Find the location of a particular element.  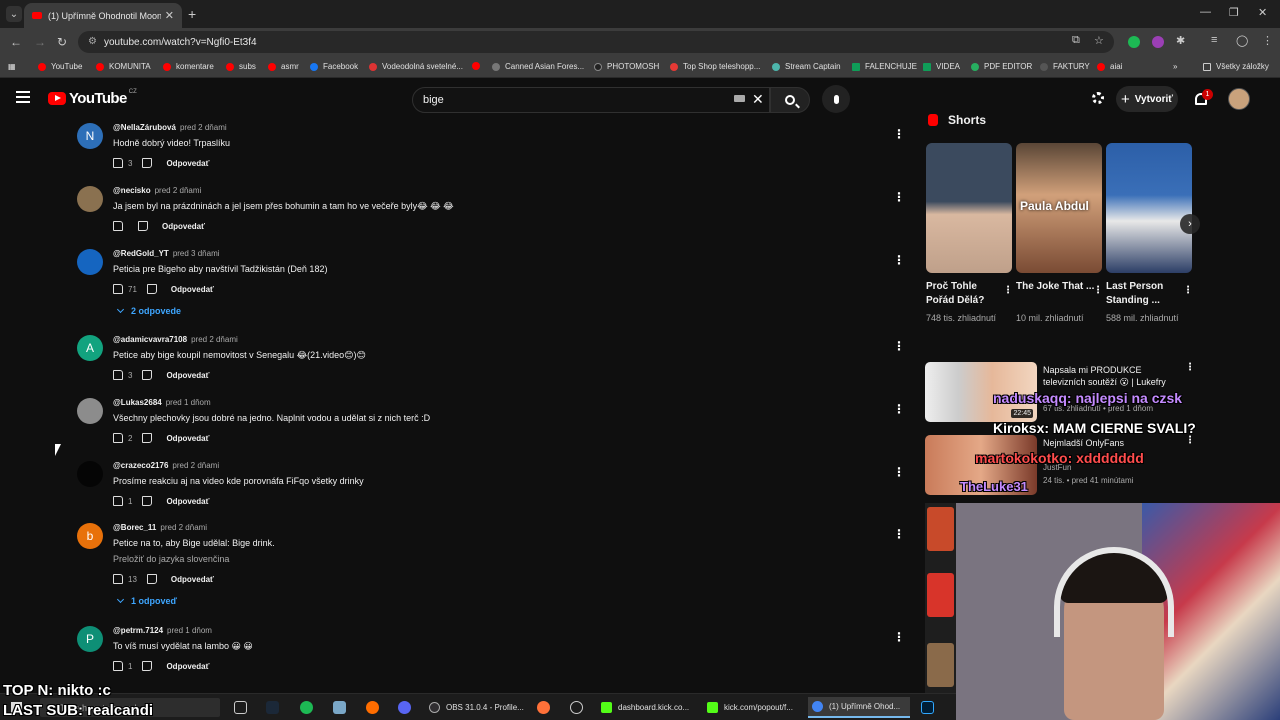

comment-author: @Lukas2684 is located at coordinates (137, 402).